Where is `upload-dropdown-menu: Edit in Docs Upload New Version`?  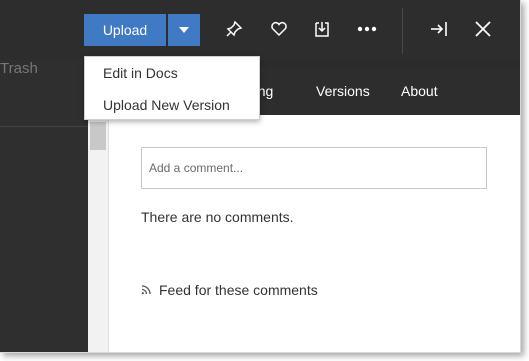
upload-dropdown-menu: Edit in Docs Upload New Version is located at coordinates (172, 88).